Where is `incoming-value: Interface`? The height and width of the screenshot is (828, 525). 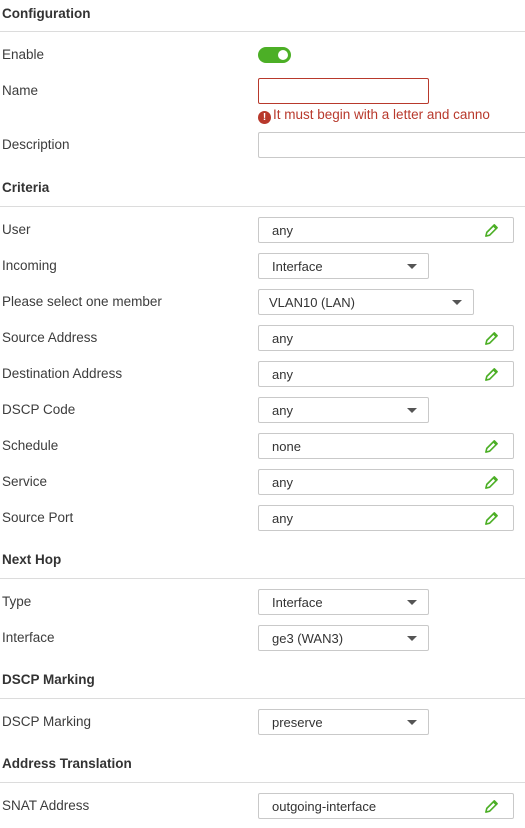
incoming-value: Interface is located at coordinates (297, 266).